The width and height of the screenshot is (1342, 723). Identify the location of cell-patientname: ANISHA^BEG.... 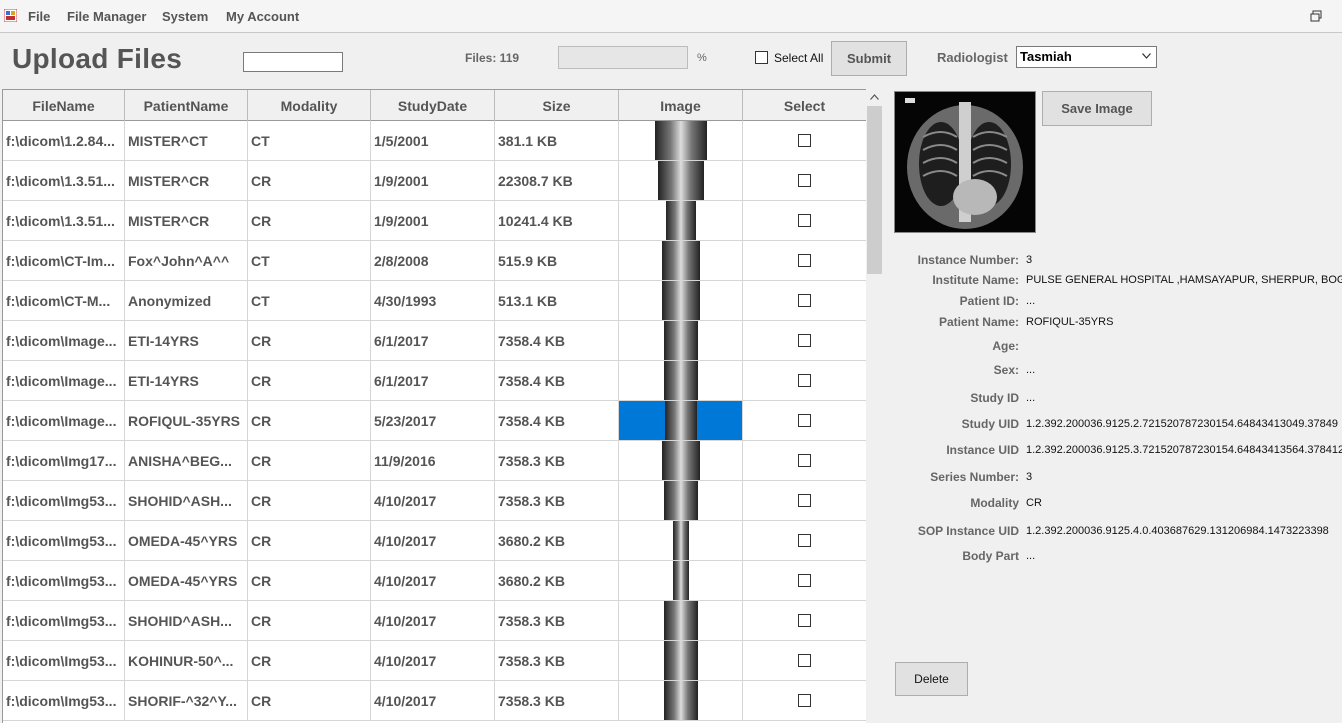
(186, 460).